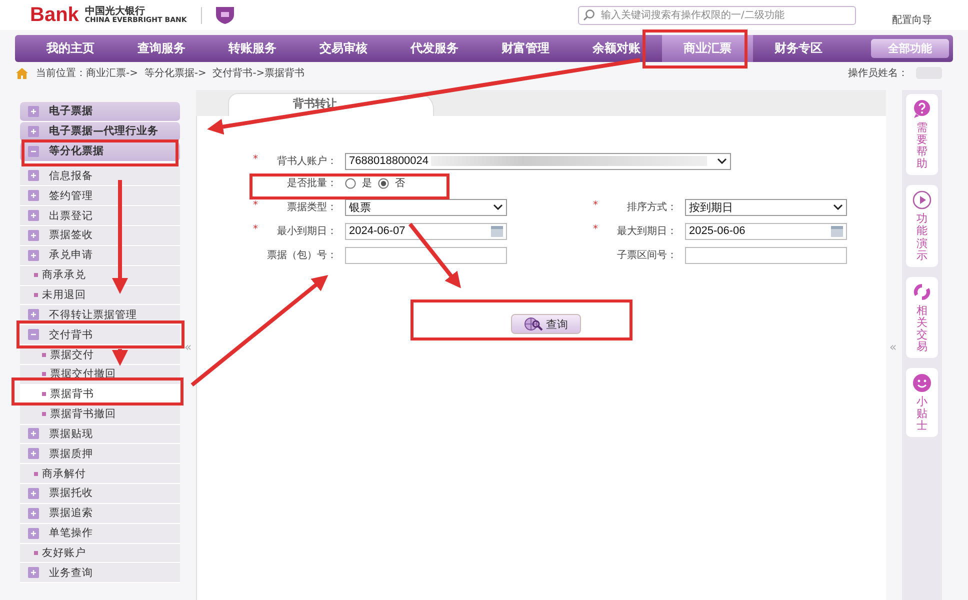 This screenshot has height=600, width=968. I want to click on help-bubble-icon, so click(922, 109).